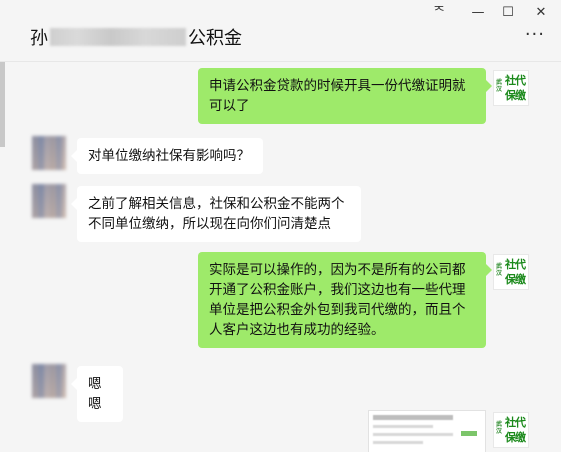 This screenshot has height=452, width=561. Describe the element at coordinates (118, 37) in the screenshot. I see `redacted-name` at that location.